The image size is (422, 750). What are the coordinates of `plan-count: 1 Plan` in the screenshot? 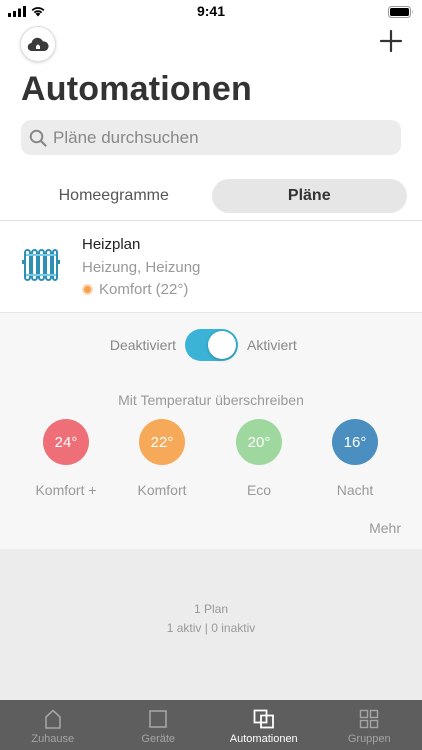 It's located at (211, 609).